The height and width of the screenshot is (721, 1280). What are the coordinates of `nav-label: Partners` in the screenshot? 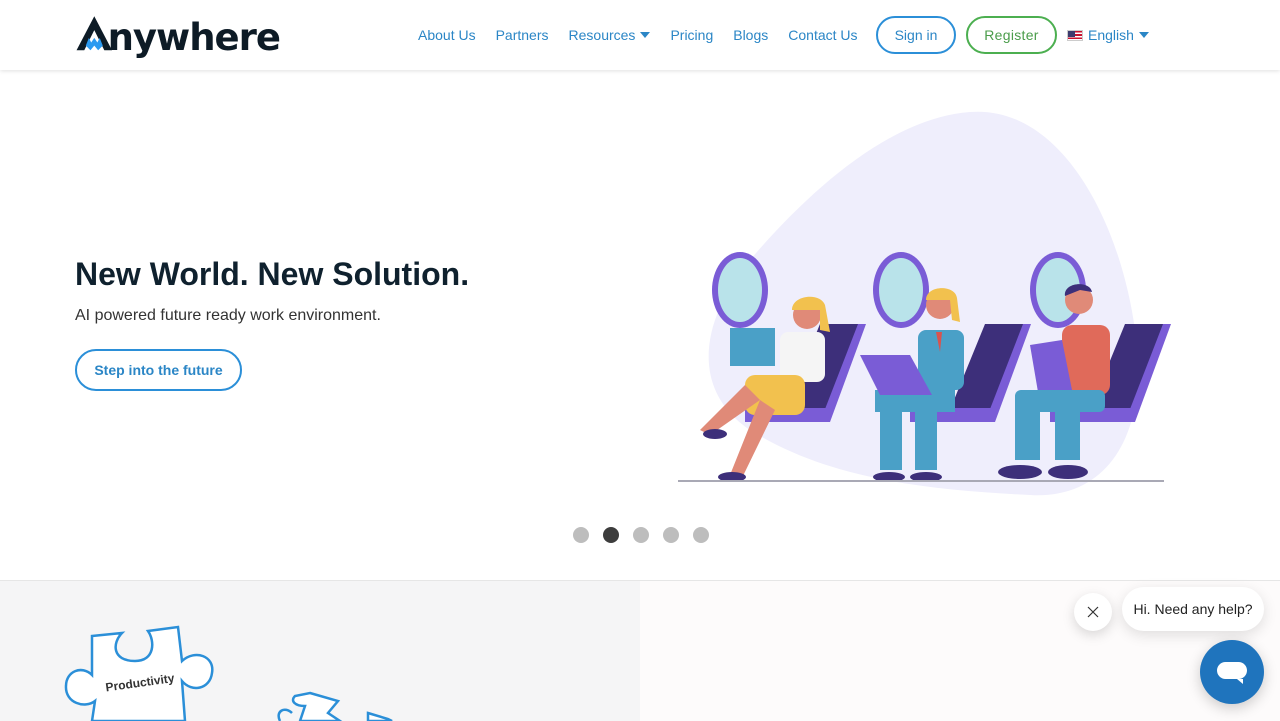 It's located at (522, 35).